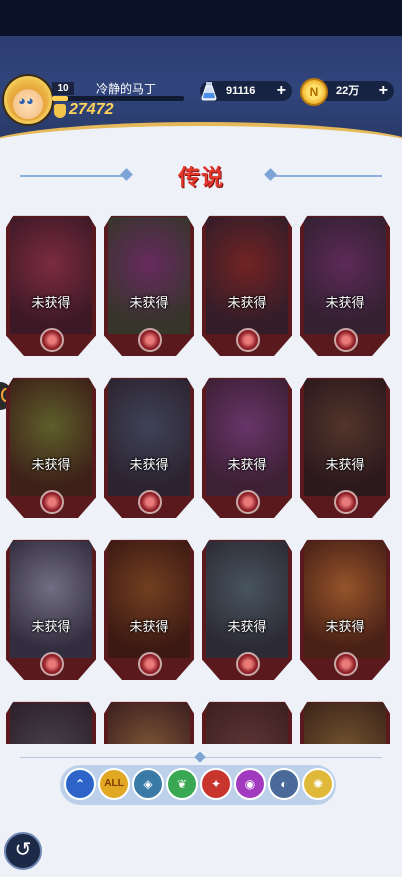 Image resolution: width=402 pixels, height=877 pixels. Describe the element at coordinates (63, 88) in the screenshot. I see `player-level: 10` at that location.